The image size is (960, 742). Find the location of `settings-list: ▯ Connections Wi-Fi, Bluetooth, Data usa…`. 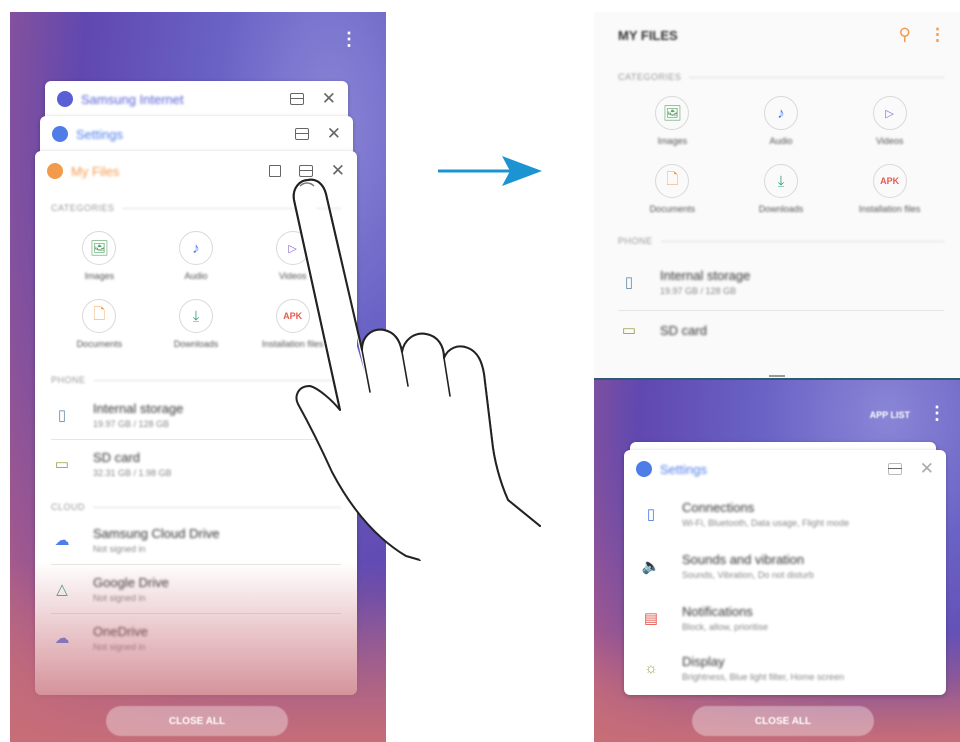

settings-list: ▯ Connections Wi-Fi, Bluetooth, Data usa… is located at coordinates (785, 590).